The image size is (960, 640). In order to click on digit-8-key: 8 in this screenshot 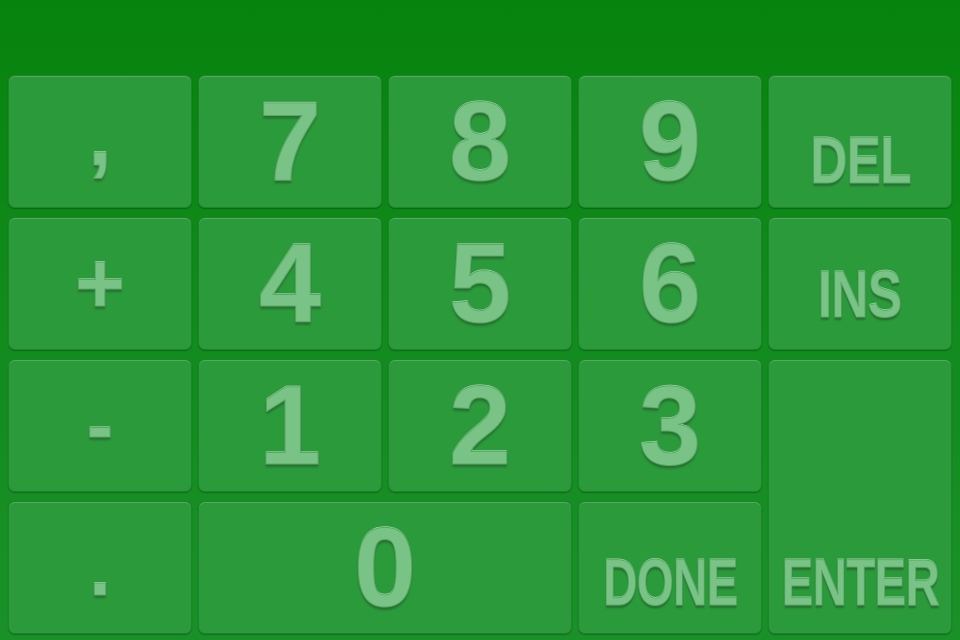, I will do `click(480, 141)`.